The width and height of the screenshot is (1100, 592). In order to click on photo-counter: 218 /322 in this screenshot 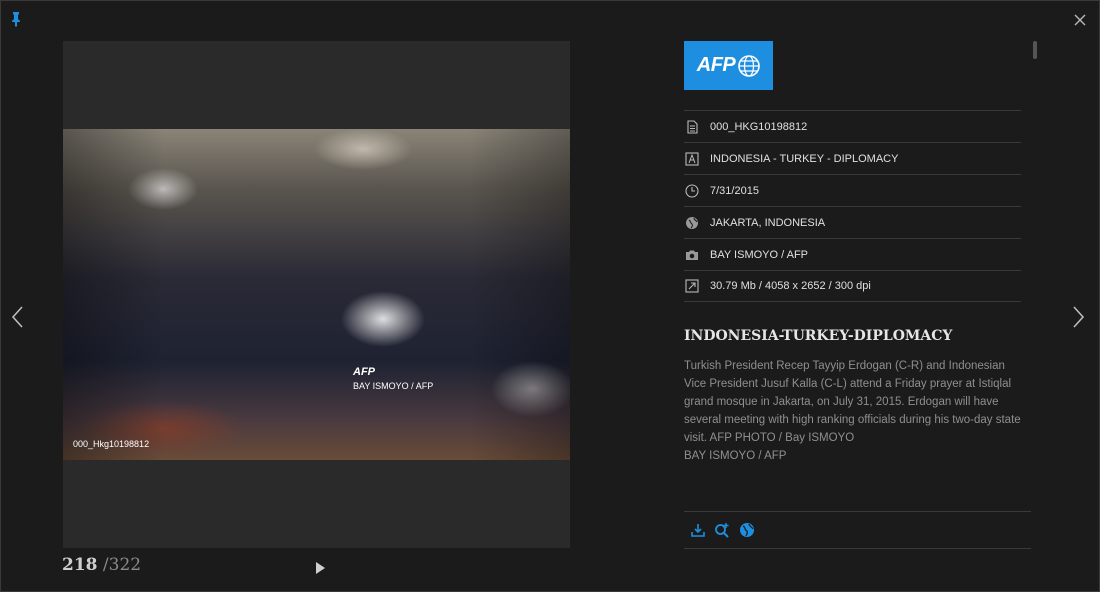, I will do `click(101, 565)`.